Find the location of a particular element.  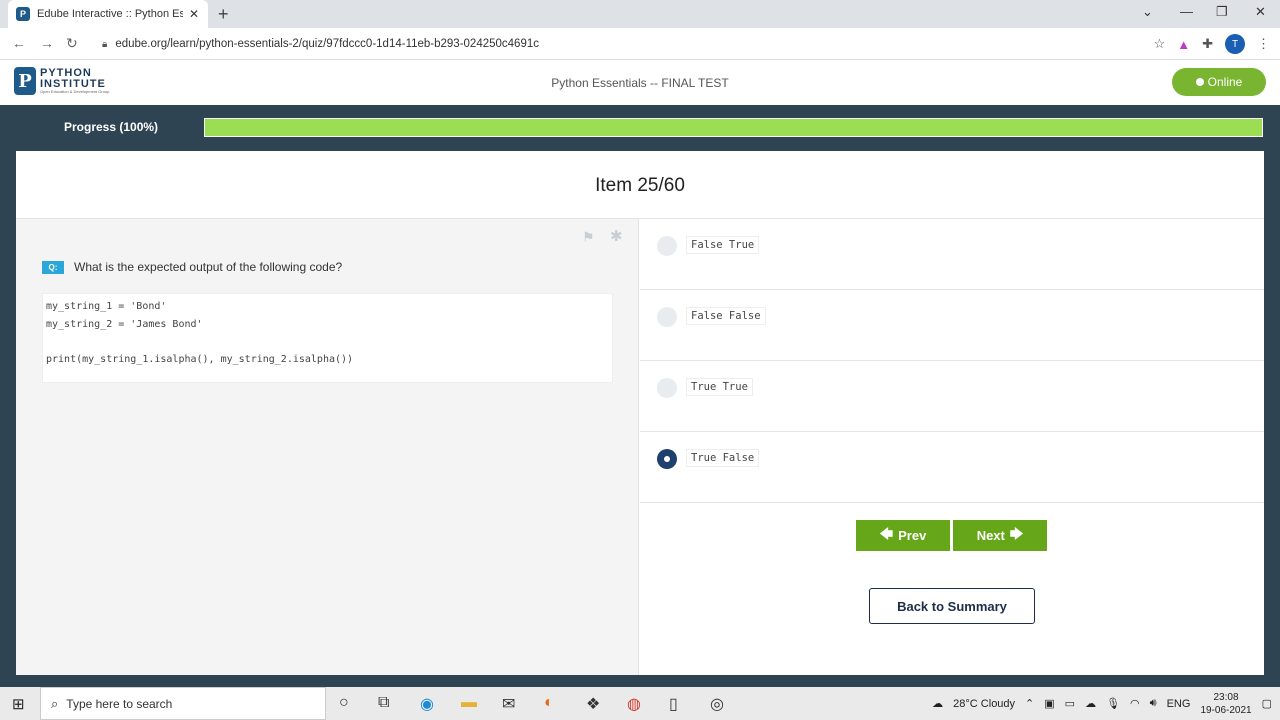

clock-date: 19-06-2021 is located at coordinates (1226, 710).